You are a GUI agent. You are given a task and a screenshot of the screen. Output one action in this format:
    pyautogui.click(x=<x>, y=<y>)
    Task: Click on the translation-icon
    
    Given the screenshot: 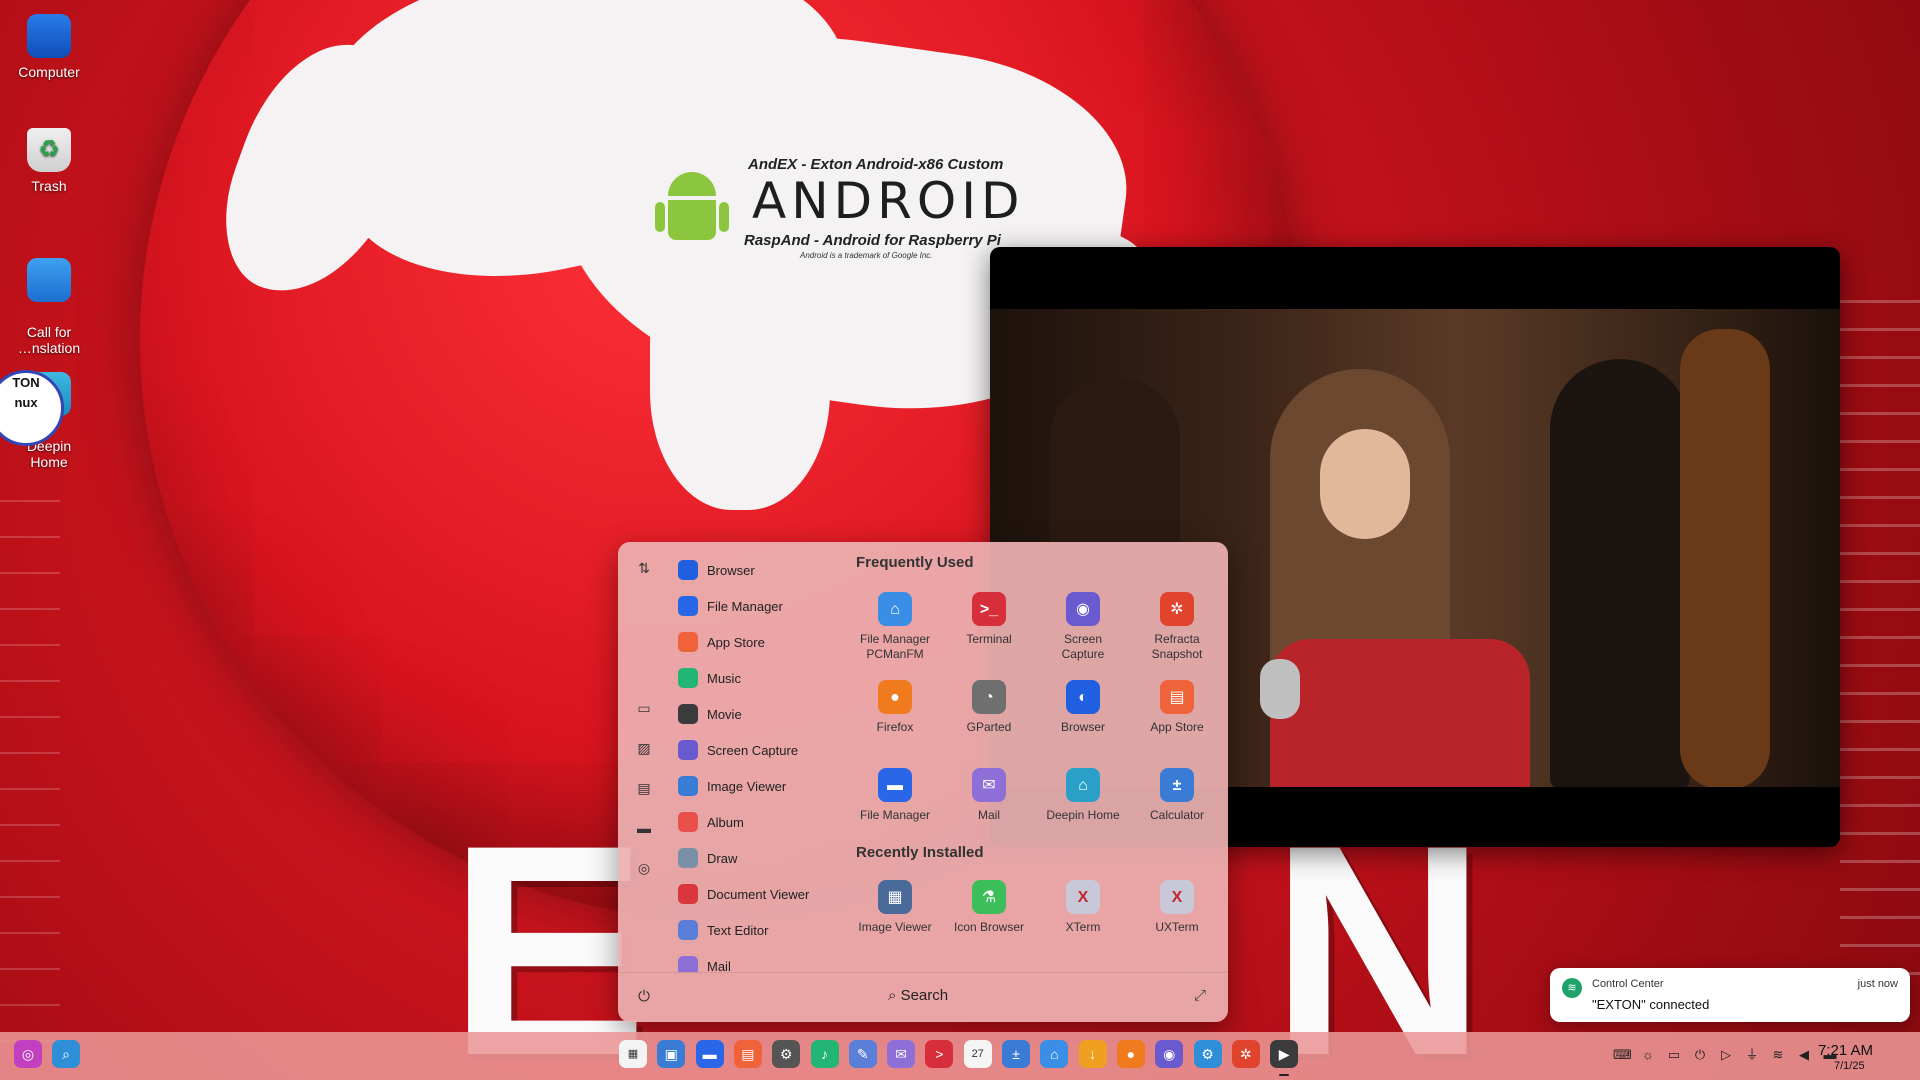 What is the action you would take?
    pyautogui.click(x=49, y=280)
    